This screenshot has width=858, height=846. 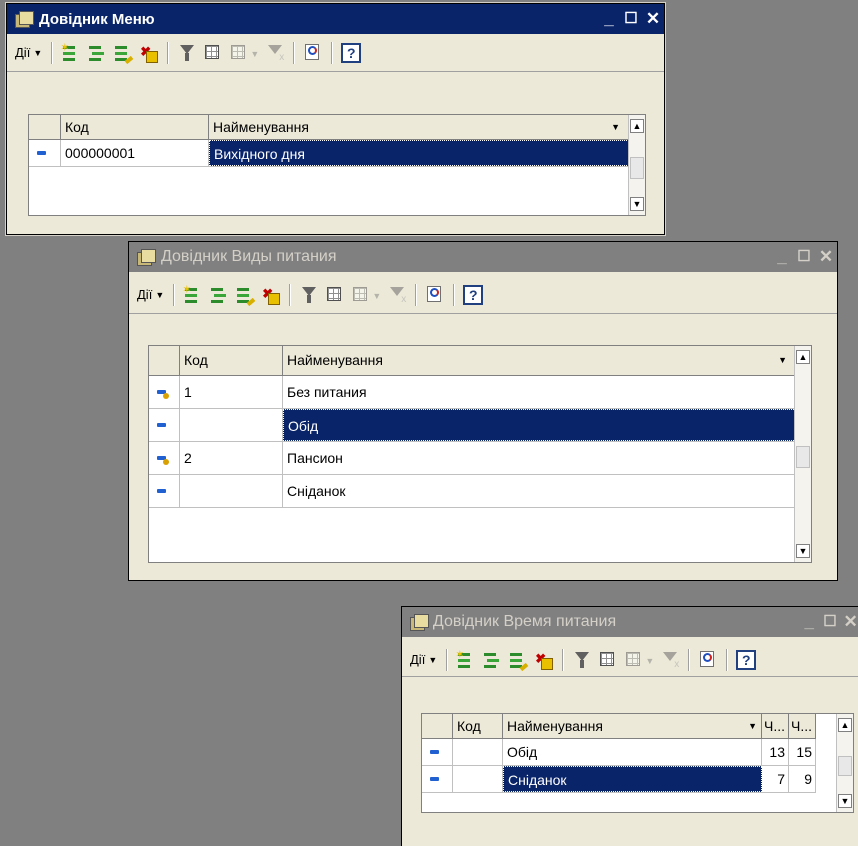 I want to click on table-row: 2 Пансион, so click(x=472, y=458).